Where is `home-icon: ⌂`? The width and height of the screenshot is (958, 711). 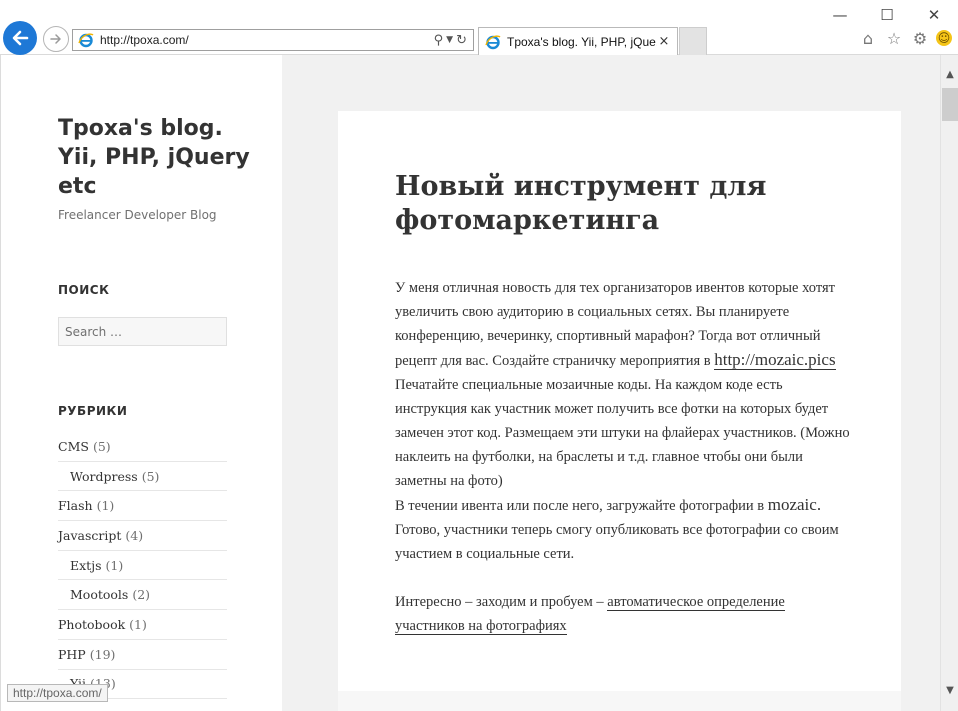 home-icon: ⌂ is located at coordinates (868, 38).